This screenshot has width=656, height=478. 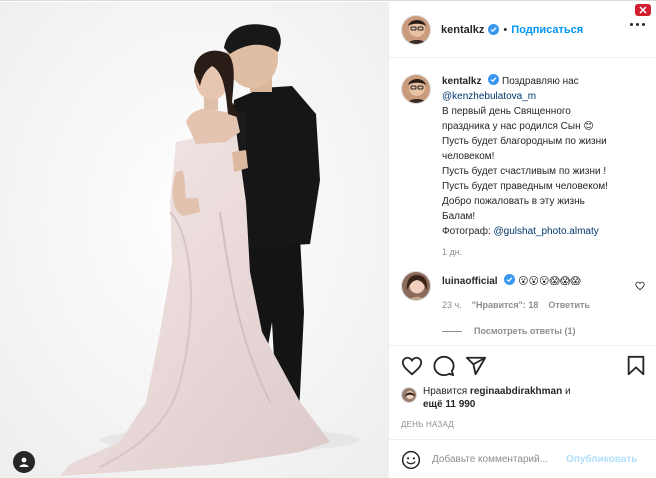 I want to click on comment-text: luinaofficial 😮😮😮😱😱😱, so click(x=545, y=280).